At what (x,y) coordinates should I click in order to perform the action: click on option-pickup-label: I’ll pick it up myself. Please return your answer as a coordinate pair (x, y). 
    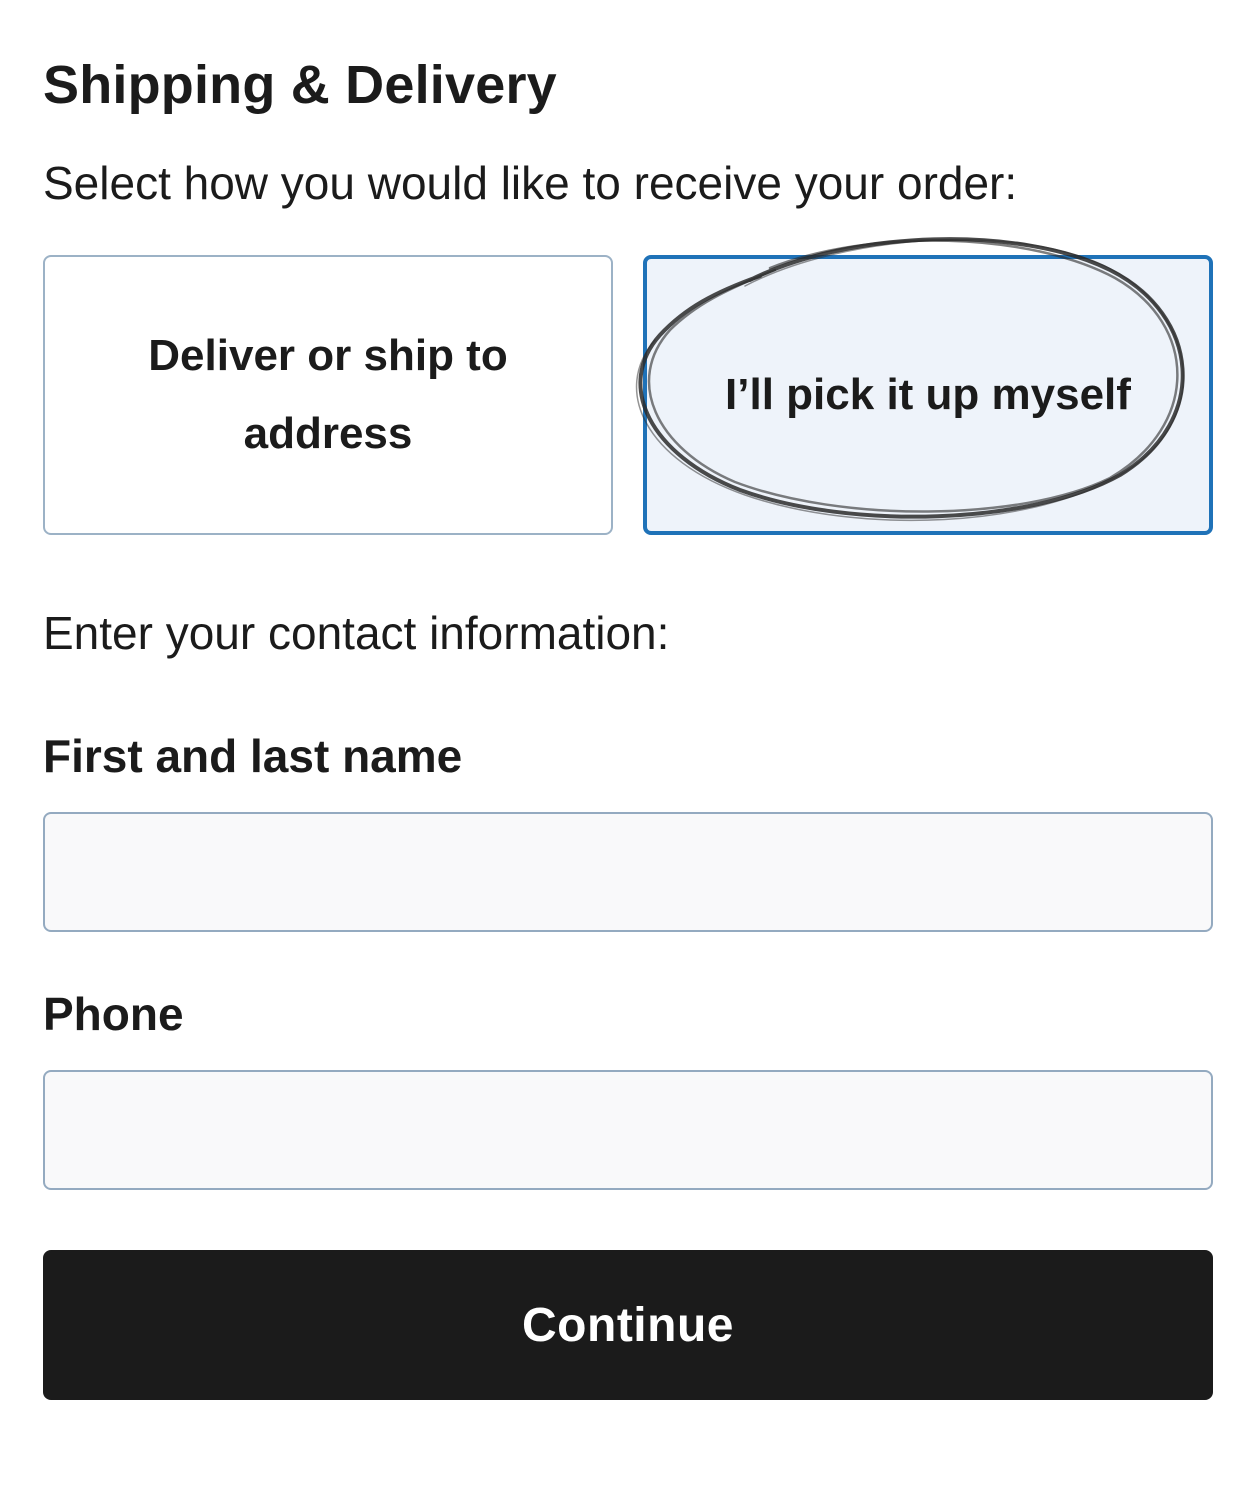
    Looking at the image, I should click on (928, 394).